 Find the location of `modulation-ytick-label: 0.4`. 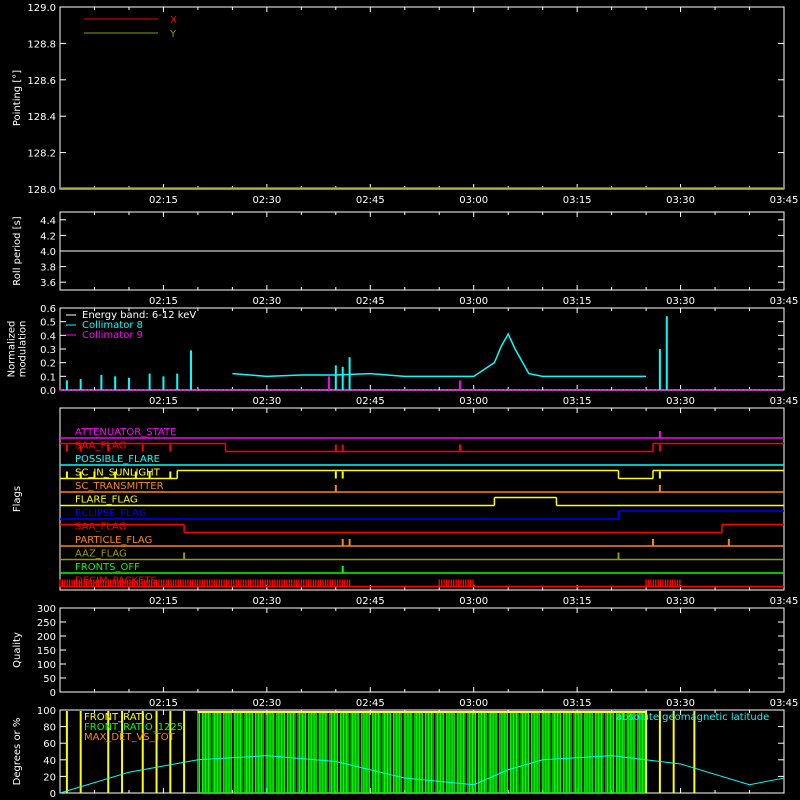

modulation-ytick-label: 0.4 is located at coordinates (48, 336).